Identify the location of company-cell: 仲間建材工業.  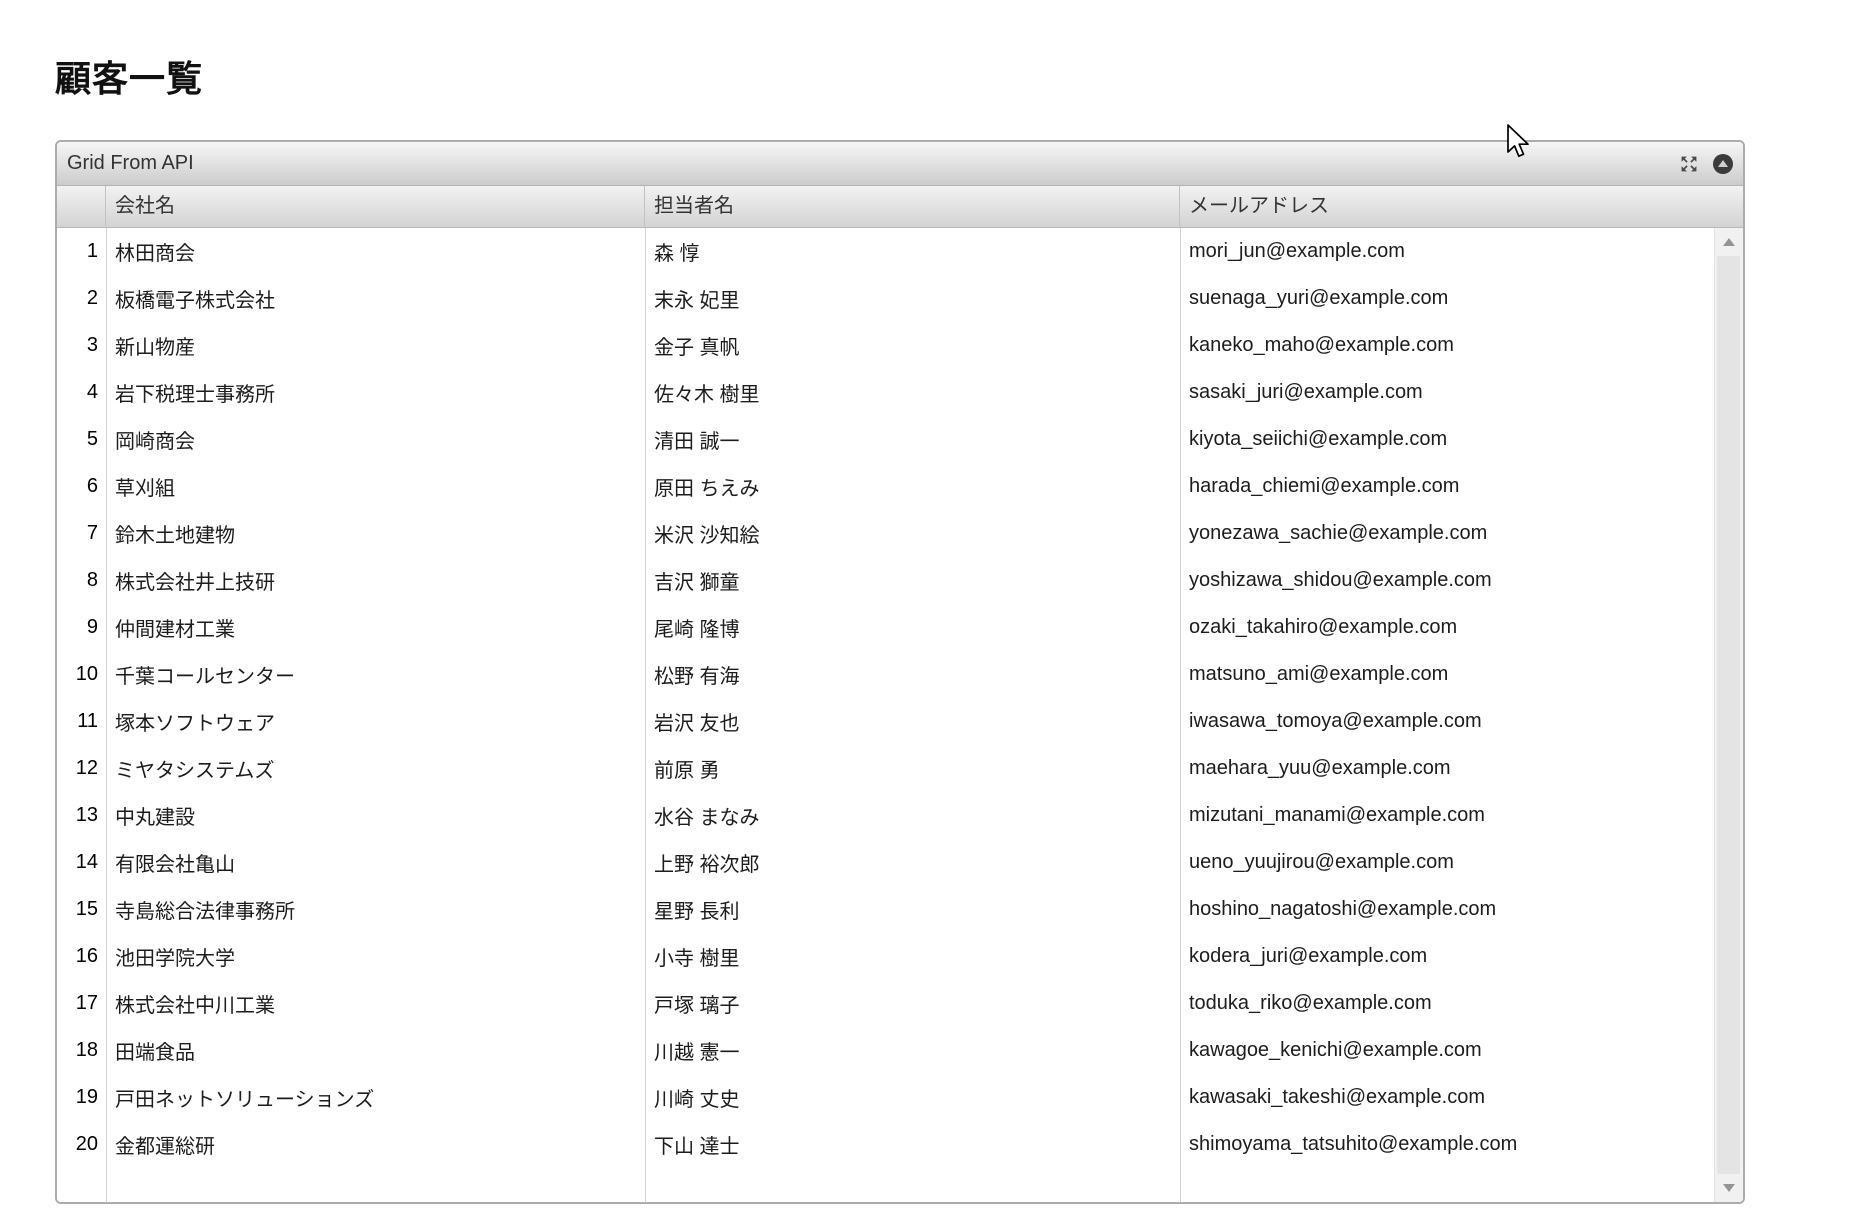
(175, 630).